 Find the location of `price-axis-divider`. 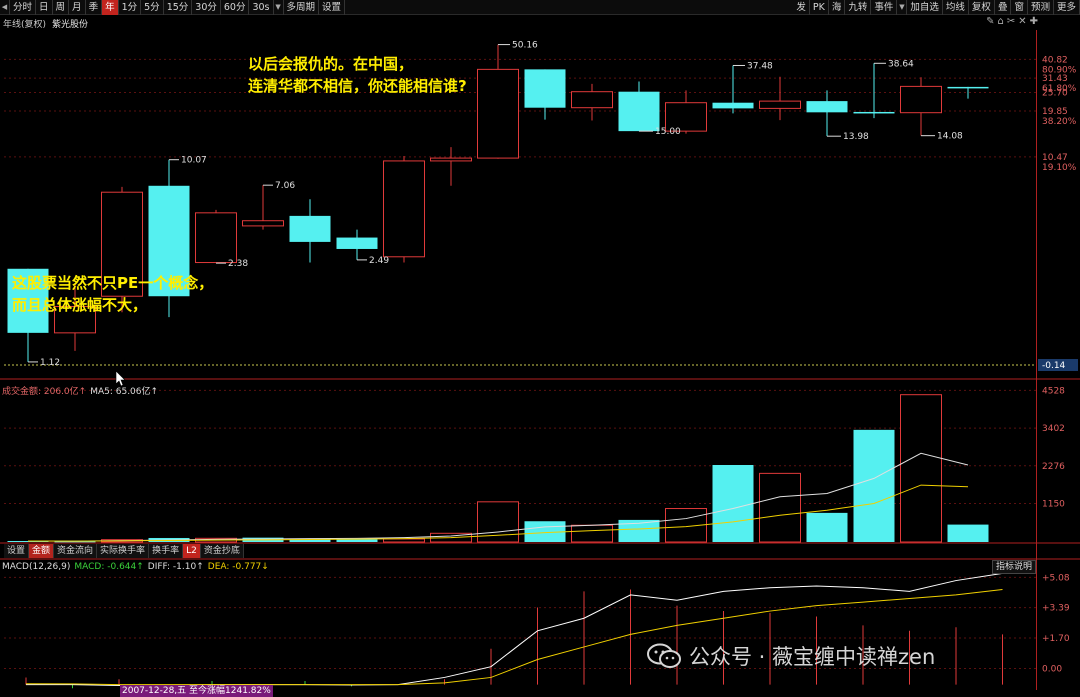

price-axis-divider is located at coordinates (1036, 360).